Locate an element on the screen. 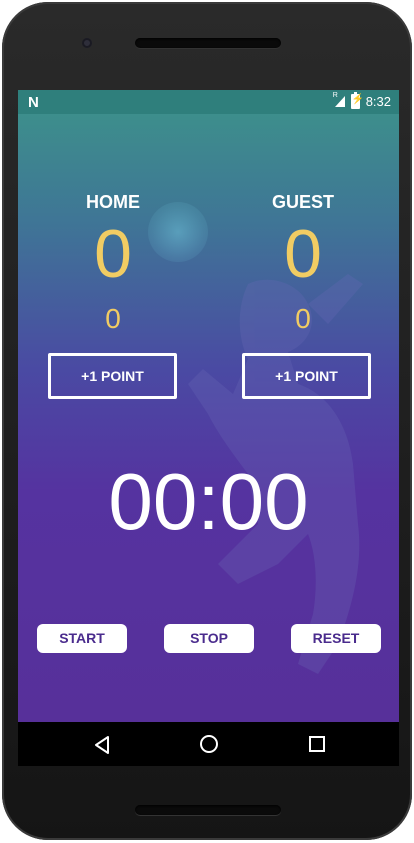  front-camera is located at coordinates (87, 43).